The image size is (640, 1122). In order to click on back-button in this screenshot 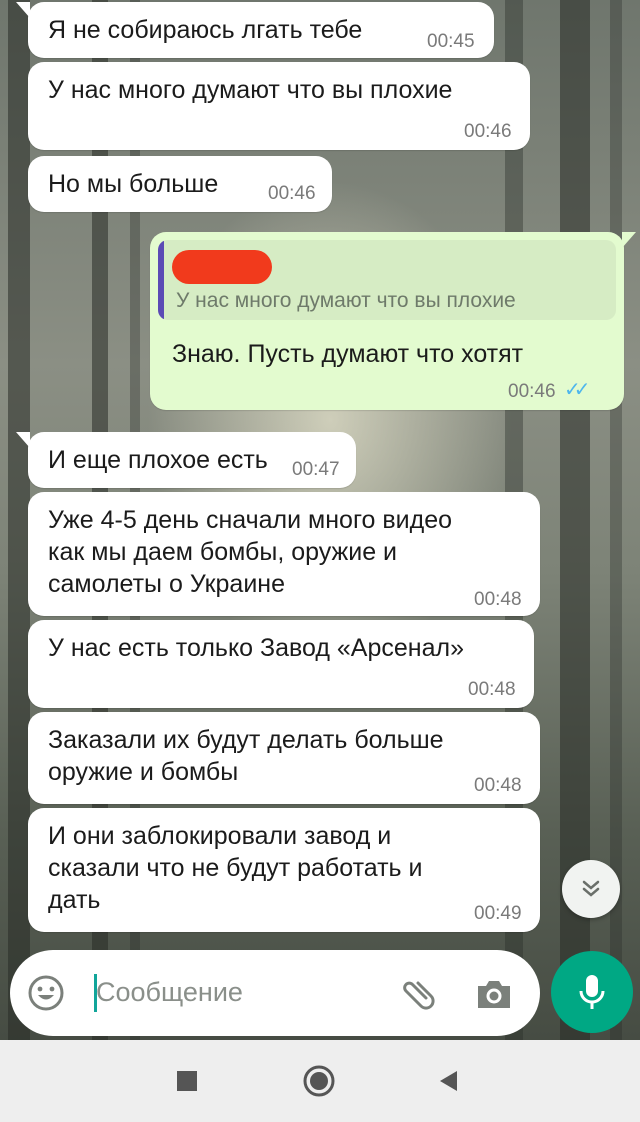, I will do `click(449, 1081)`.